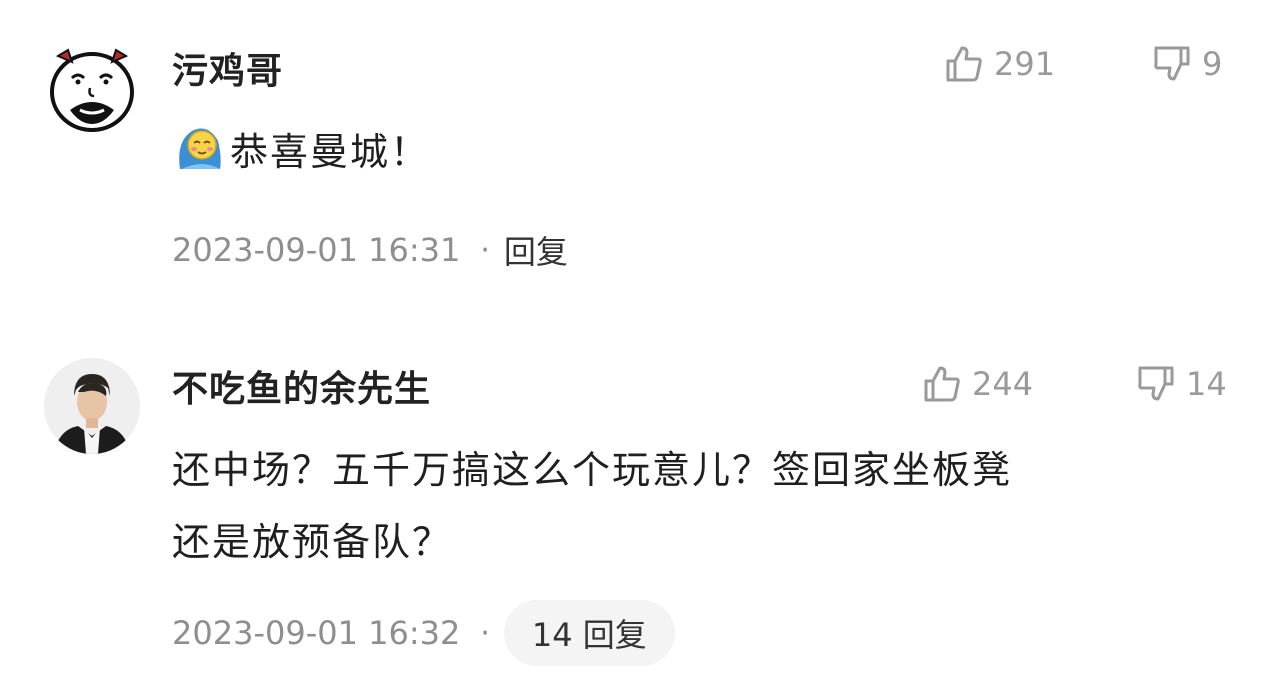 The height and width of the screenshot is (690, 1284). Describe the element at coordinates (1003, 384) in the screenshot. I see `like-count: 244` at that location.